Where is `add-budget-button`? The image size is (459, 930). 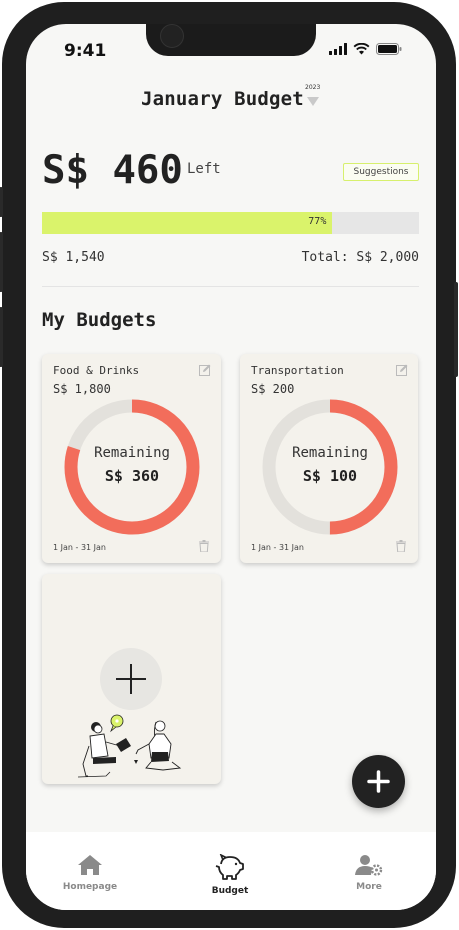 add-budget-button is located at coordinates (131, 679).